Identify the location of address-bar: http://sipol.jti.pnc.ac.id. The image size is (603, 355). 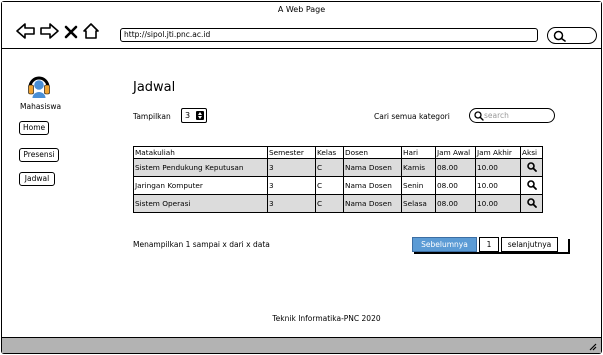
(329, 35).